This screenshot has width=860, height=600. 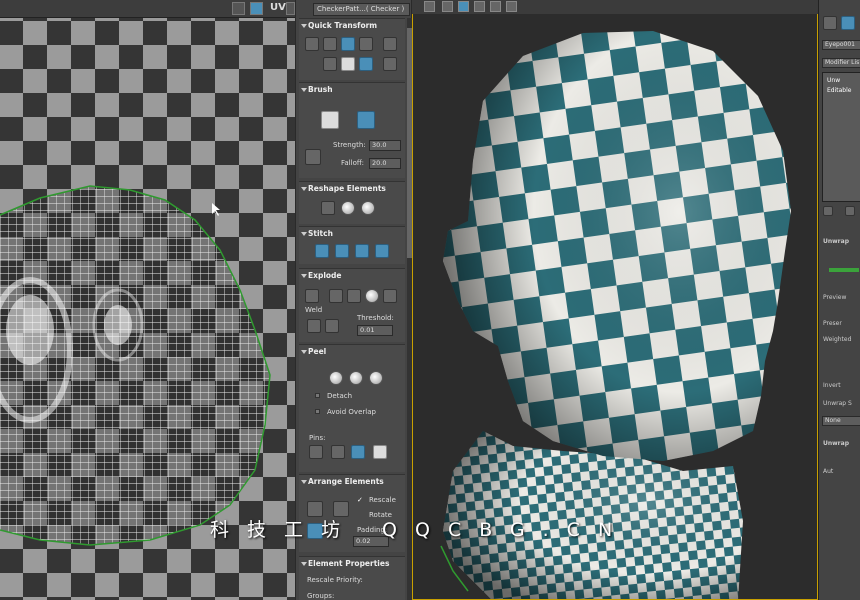 I want to click on viewport-grid-icon, so click(x=511, y=6).